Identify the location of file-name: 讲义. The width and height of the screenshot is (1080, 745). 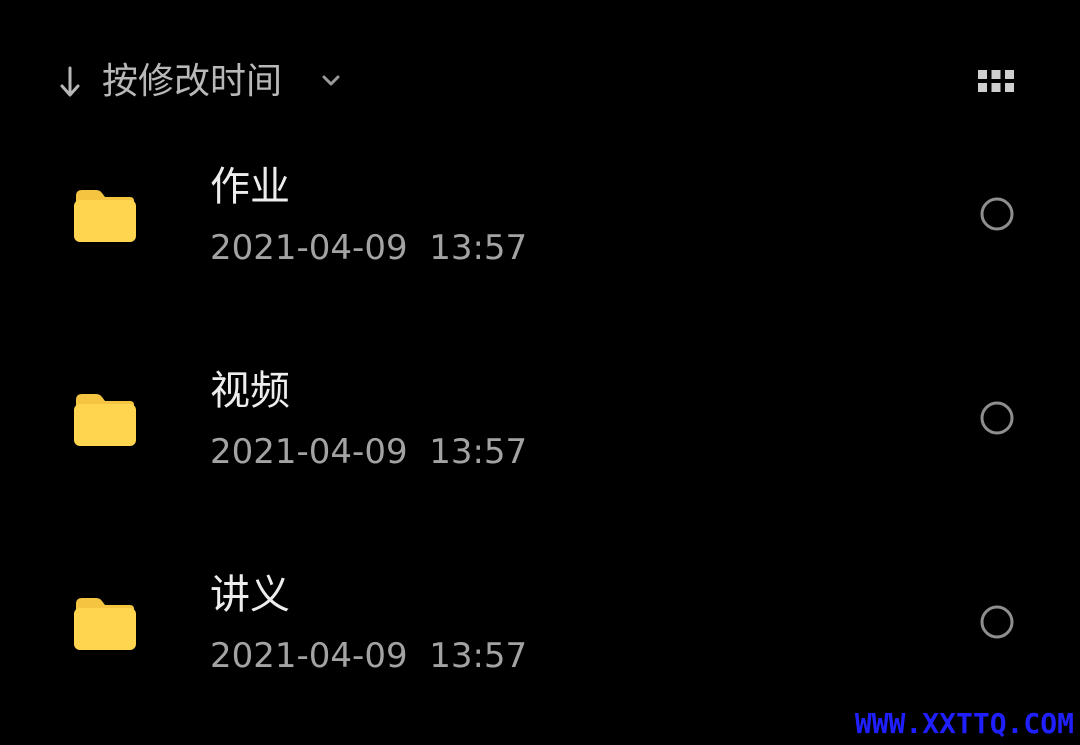
(250, 595).